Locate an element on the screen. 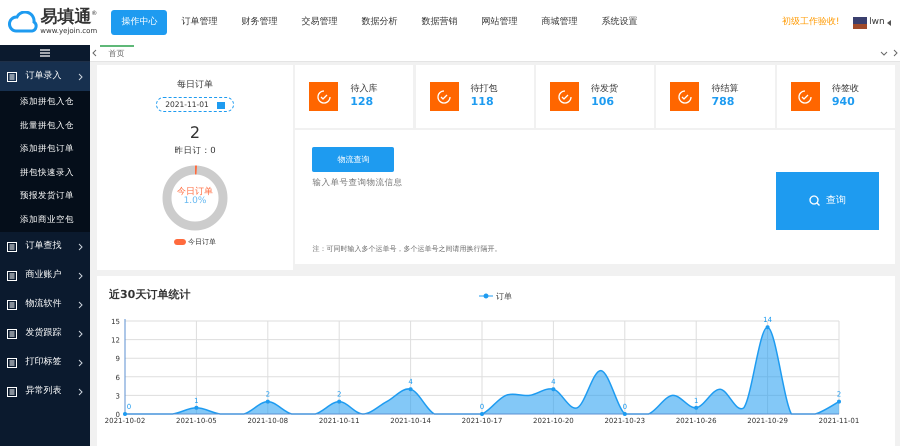  sidebar-item: 打印标签 is located at coordinates (45, 362).